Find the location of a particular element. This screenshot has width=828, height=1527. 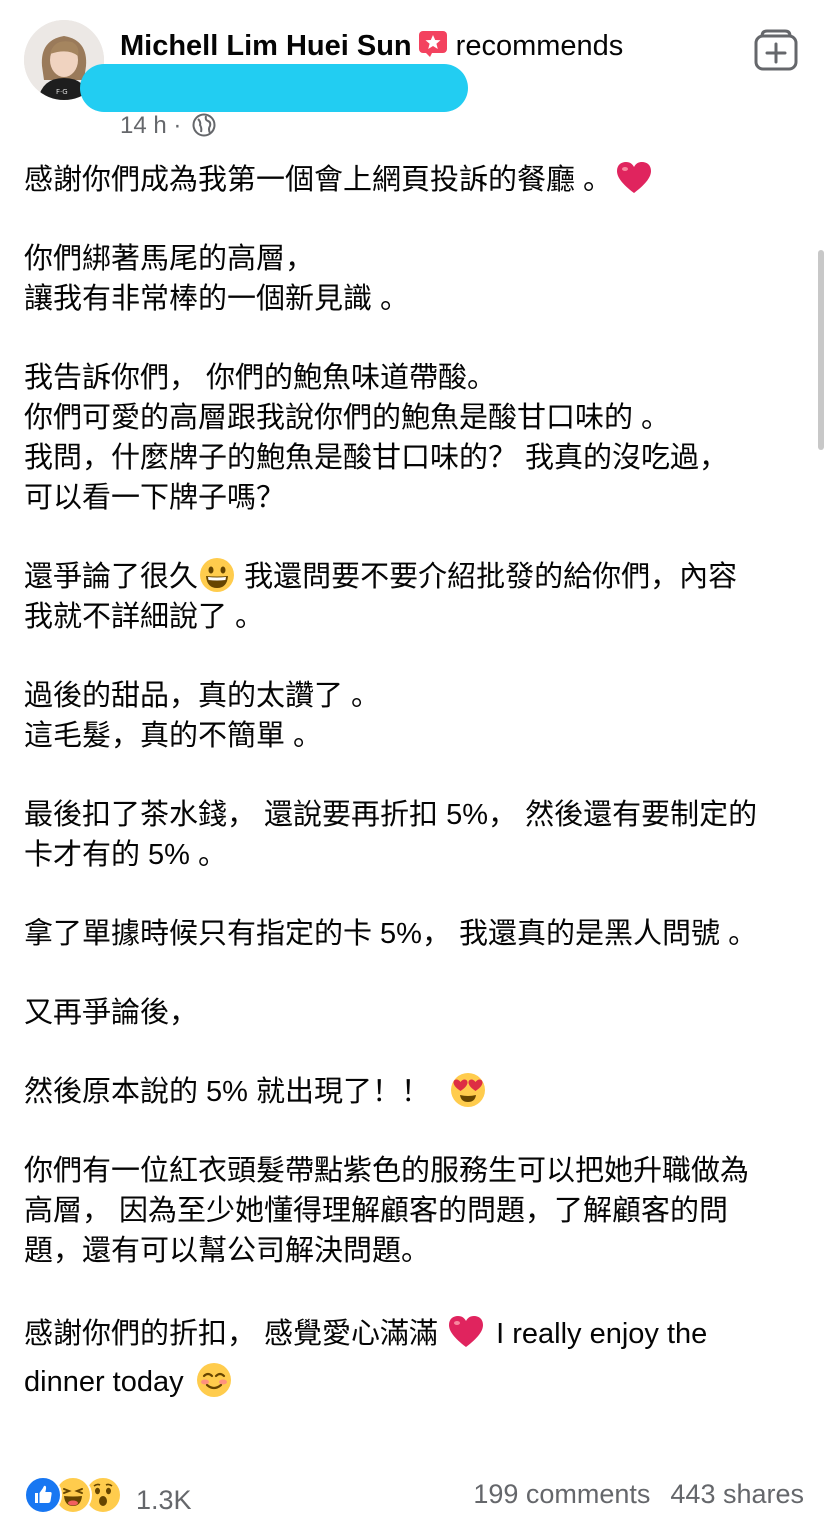

author-name: Michell Lim Huei Sun is located at coordinates (266, 46).